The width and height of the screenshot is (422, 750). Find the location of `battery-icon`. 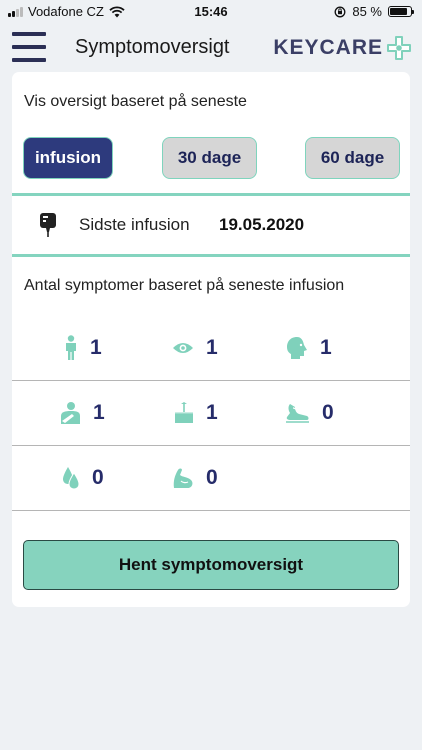

battery-icon is located at coordinates (401, 11).